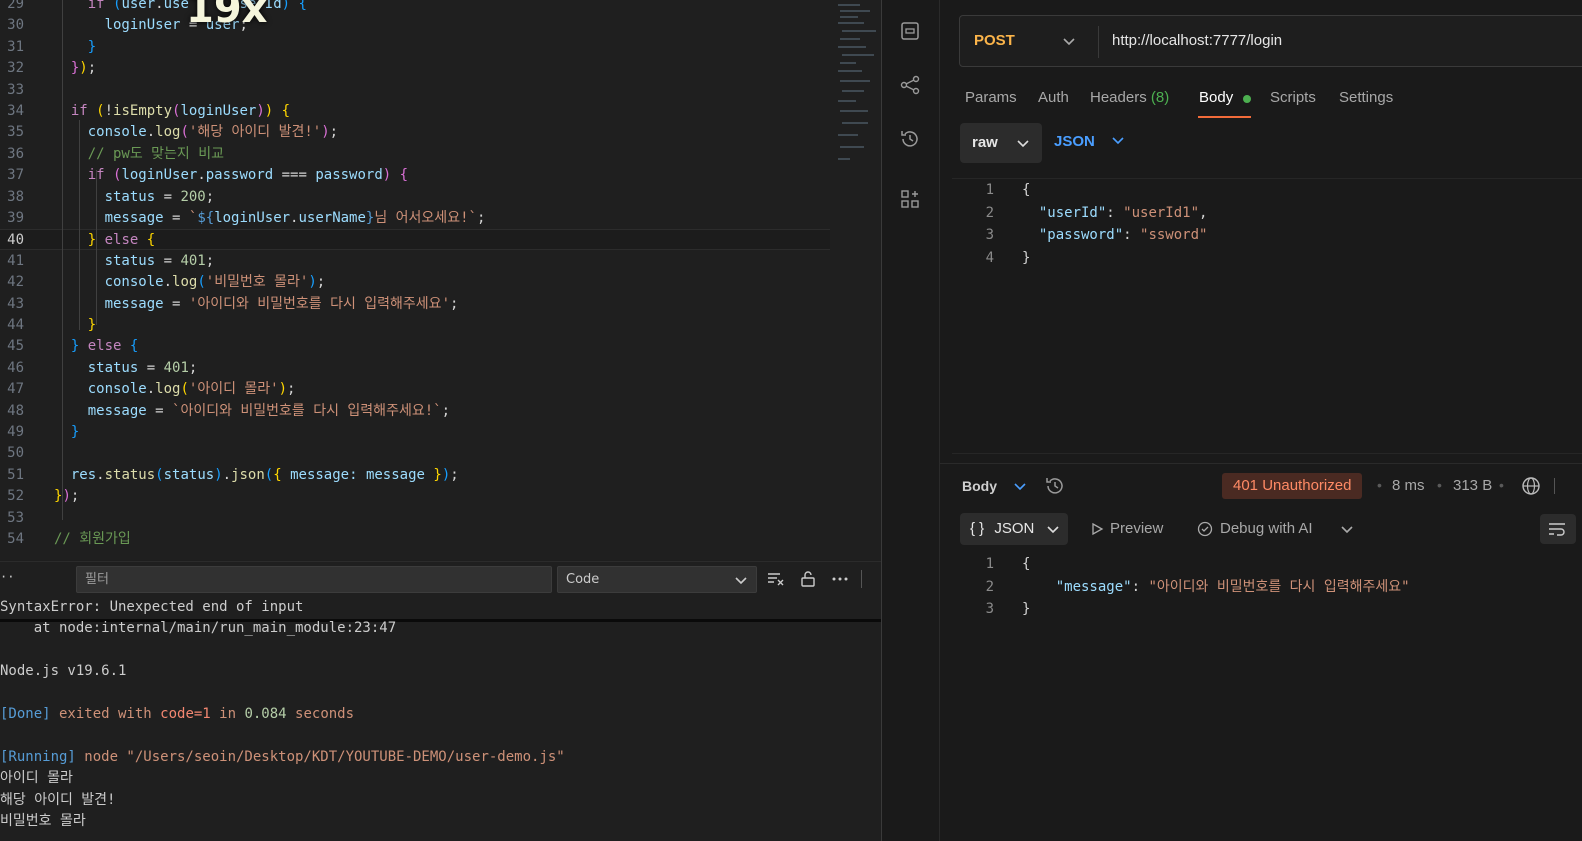 The width and height of the screenshot is (1582, 841). I want to click on line-number: 1, so click(989, 564).